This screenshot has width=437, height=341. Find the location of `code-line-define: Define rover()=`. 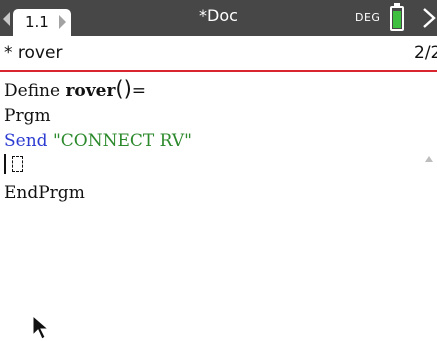

code-line-define: Define rover()= is located at coordinates (75, 90).